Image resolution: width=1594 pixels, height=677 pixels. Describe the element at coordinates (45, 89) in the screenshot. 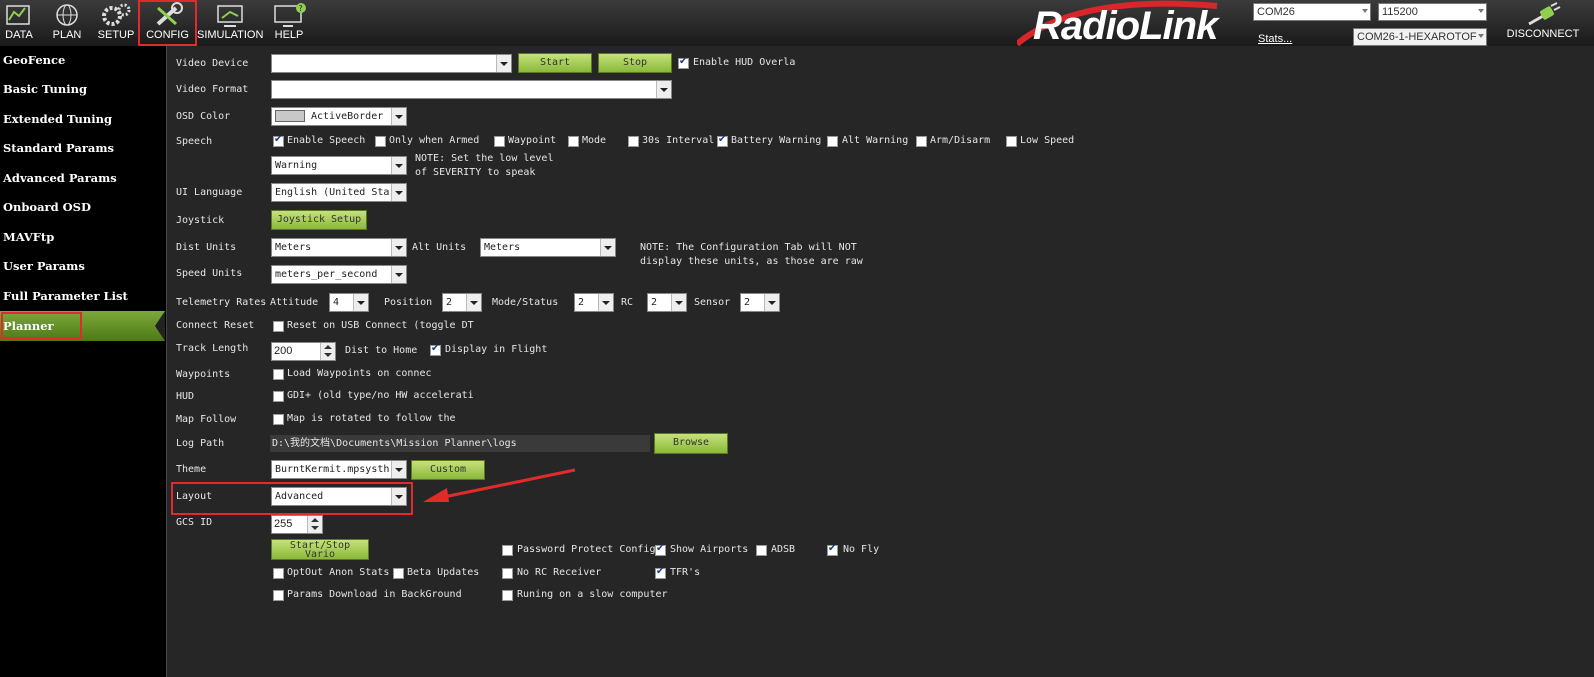

I see `sidebar-item-basic-tuning: Basic Tuning` at that location.